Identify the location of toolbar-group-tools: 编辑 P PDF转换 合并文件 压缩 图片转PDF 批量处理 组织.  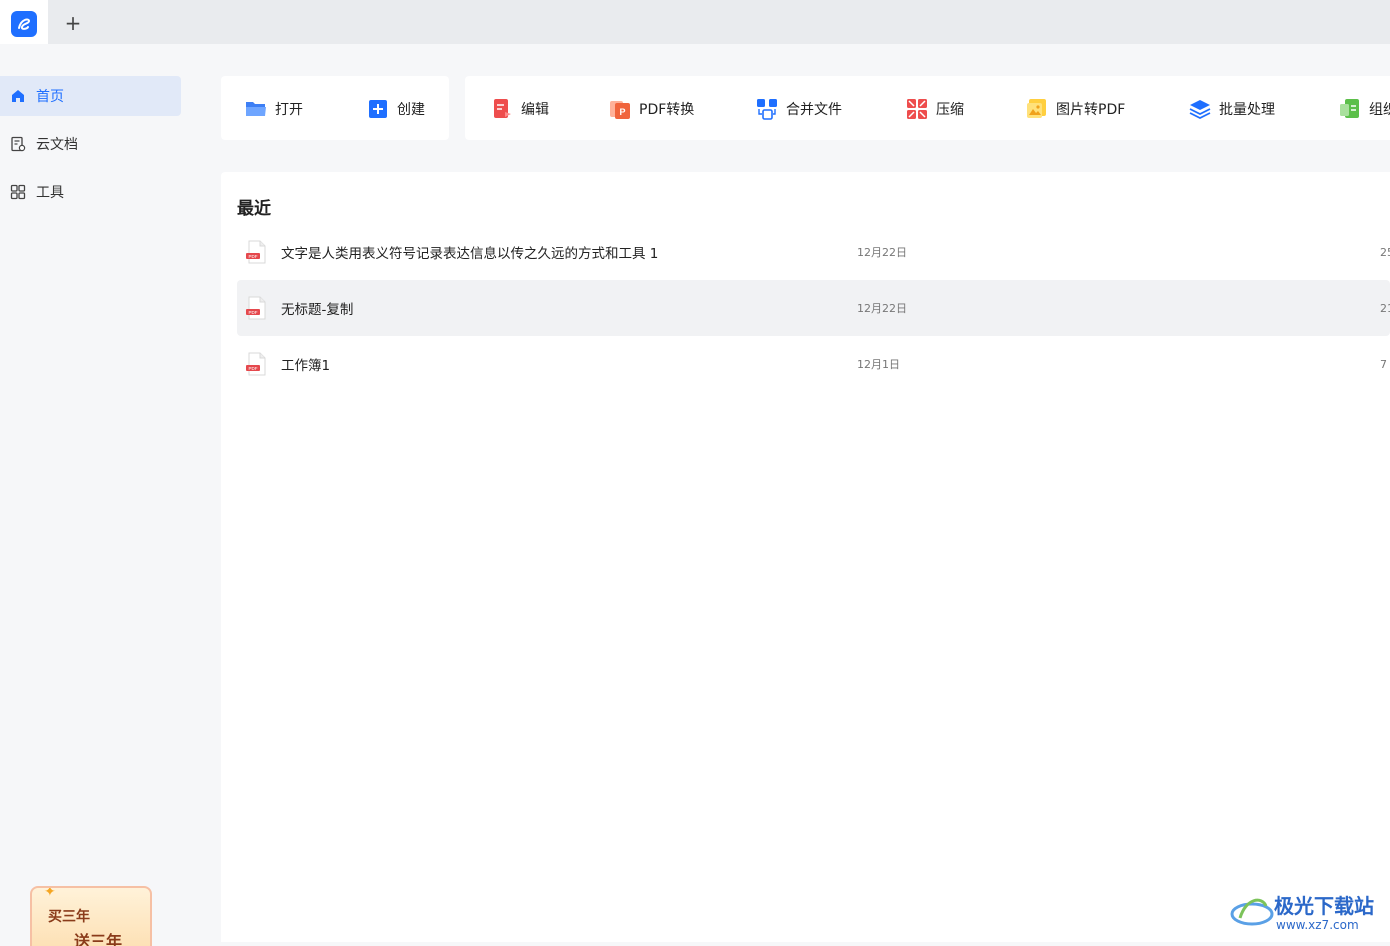
(927, 108).